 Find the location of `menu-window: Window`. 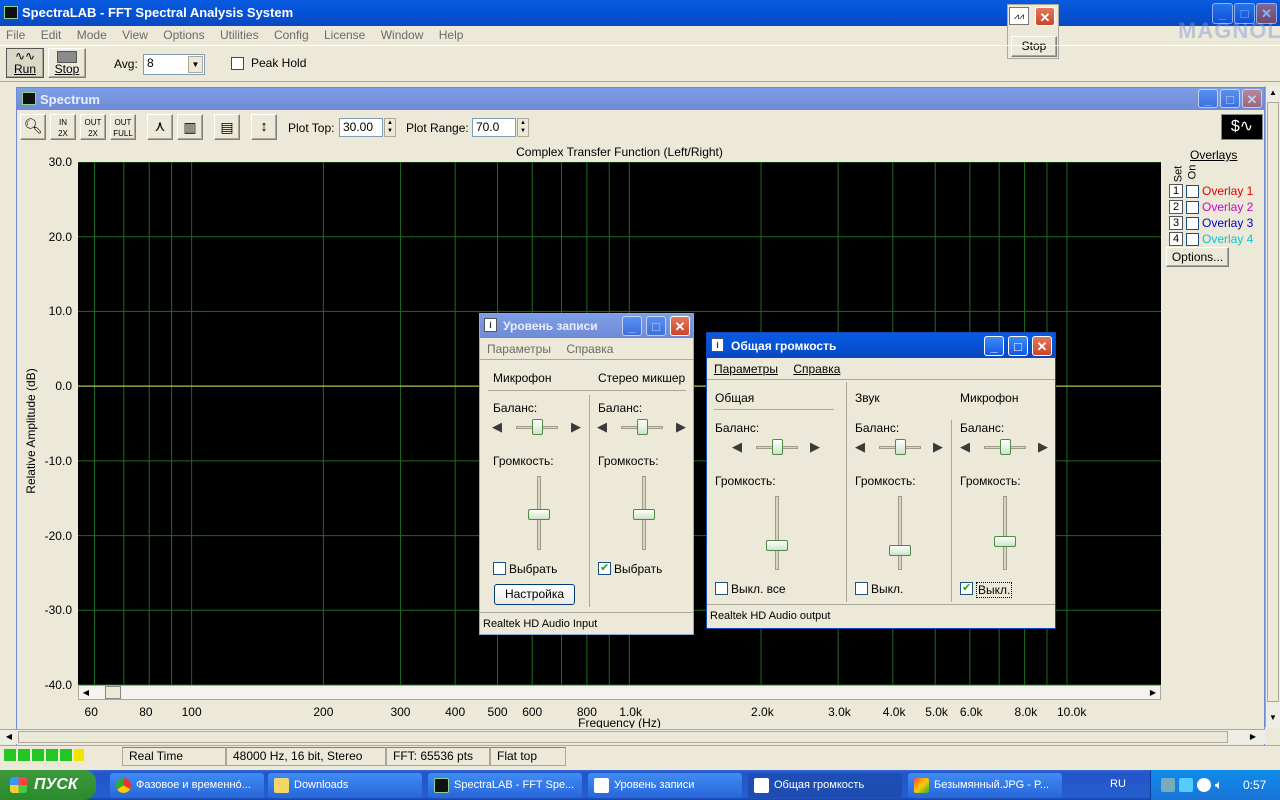

menu-window: Window is located at coordinates (402, 35).